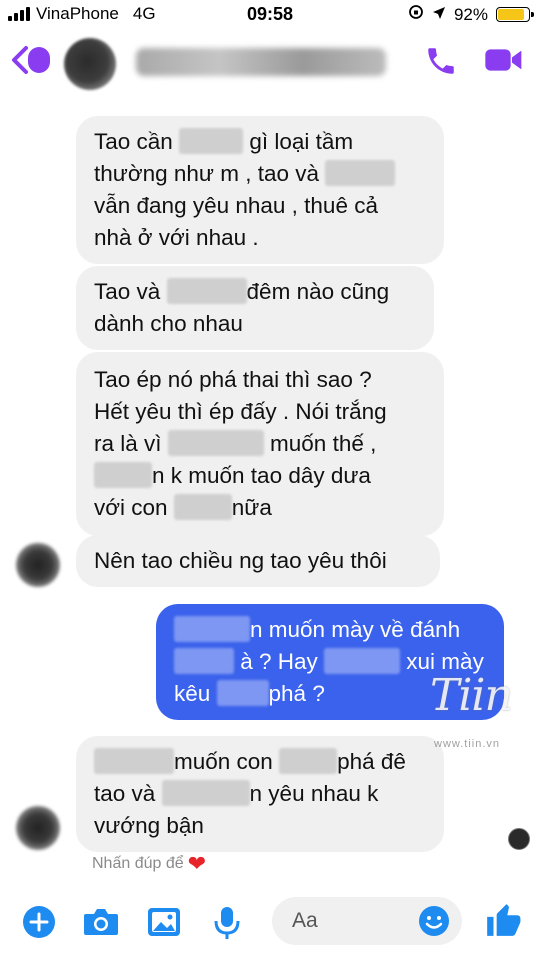 The image size is (540, 961). What do you see at coordinates (20, 63) in the screenshot?
I see `back-chevron-icon` at bounding box center [20, 63].